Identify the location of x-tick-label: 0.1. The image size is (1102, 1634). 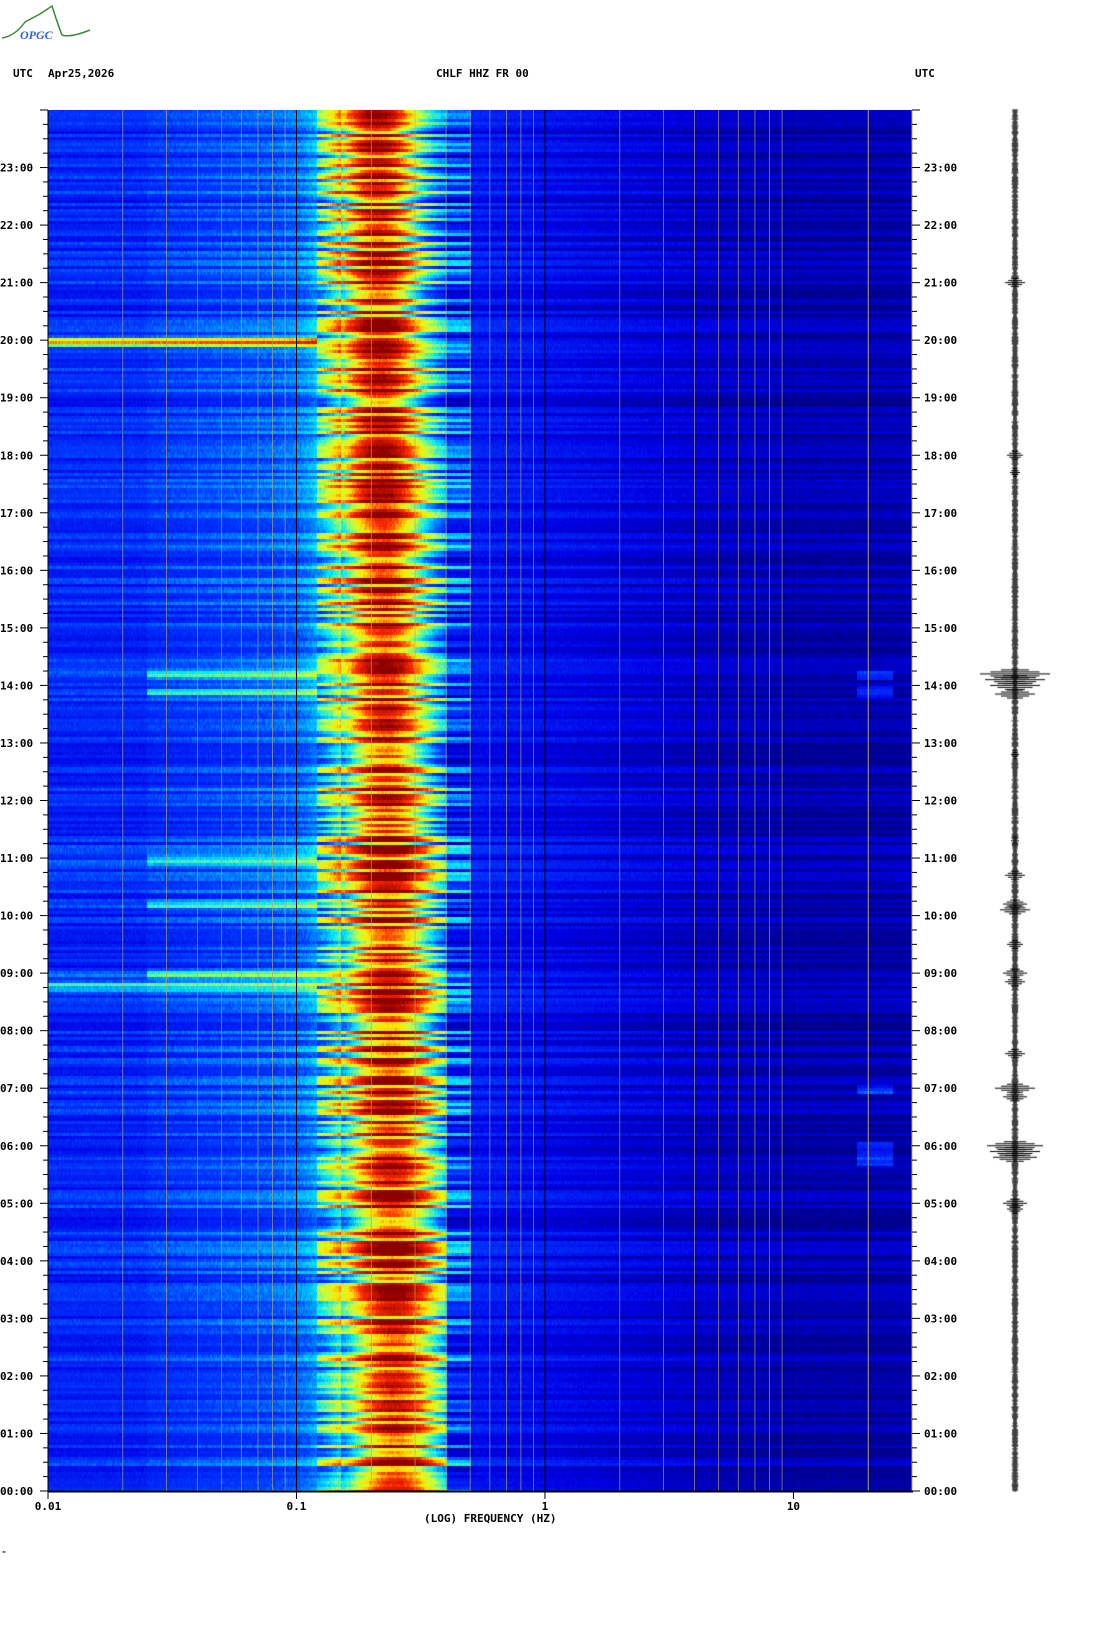
(297, 1506).